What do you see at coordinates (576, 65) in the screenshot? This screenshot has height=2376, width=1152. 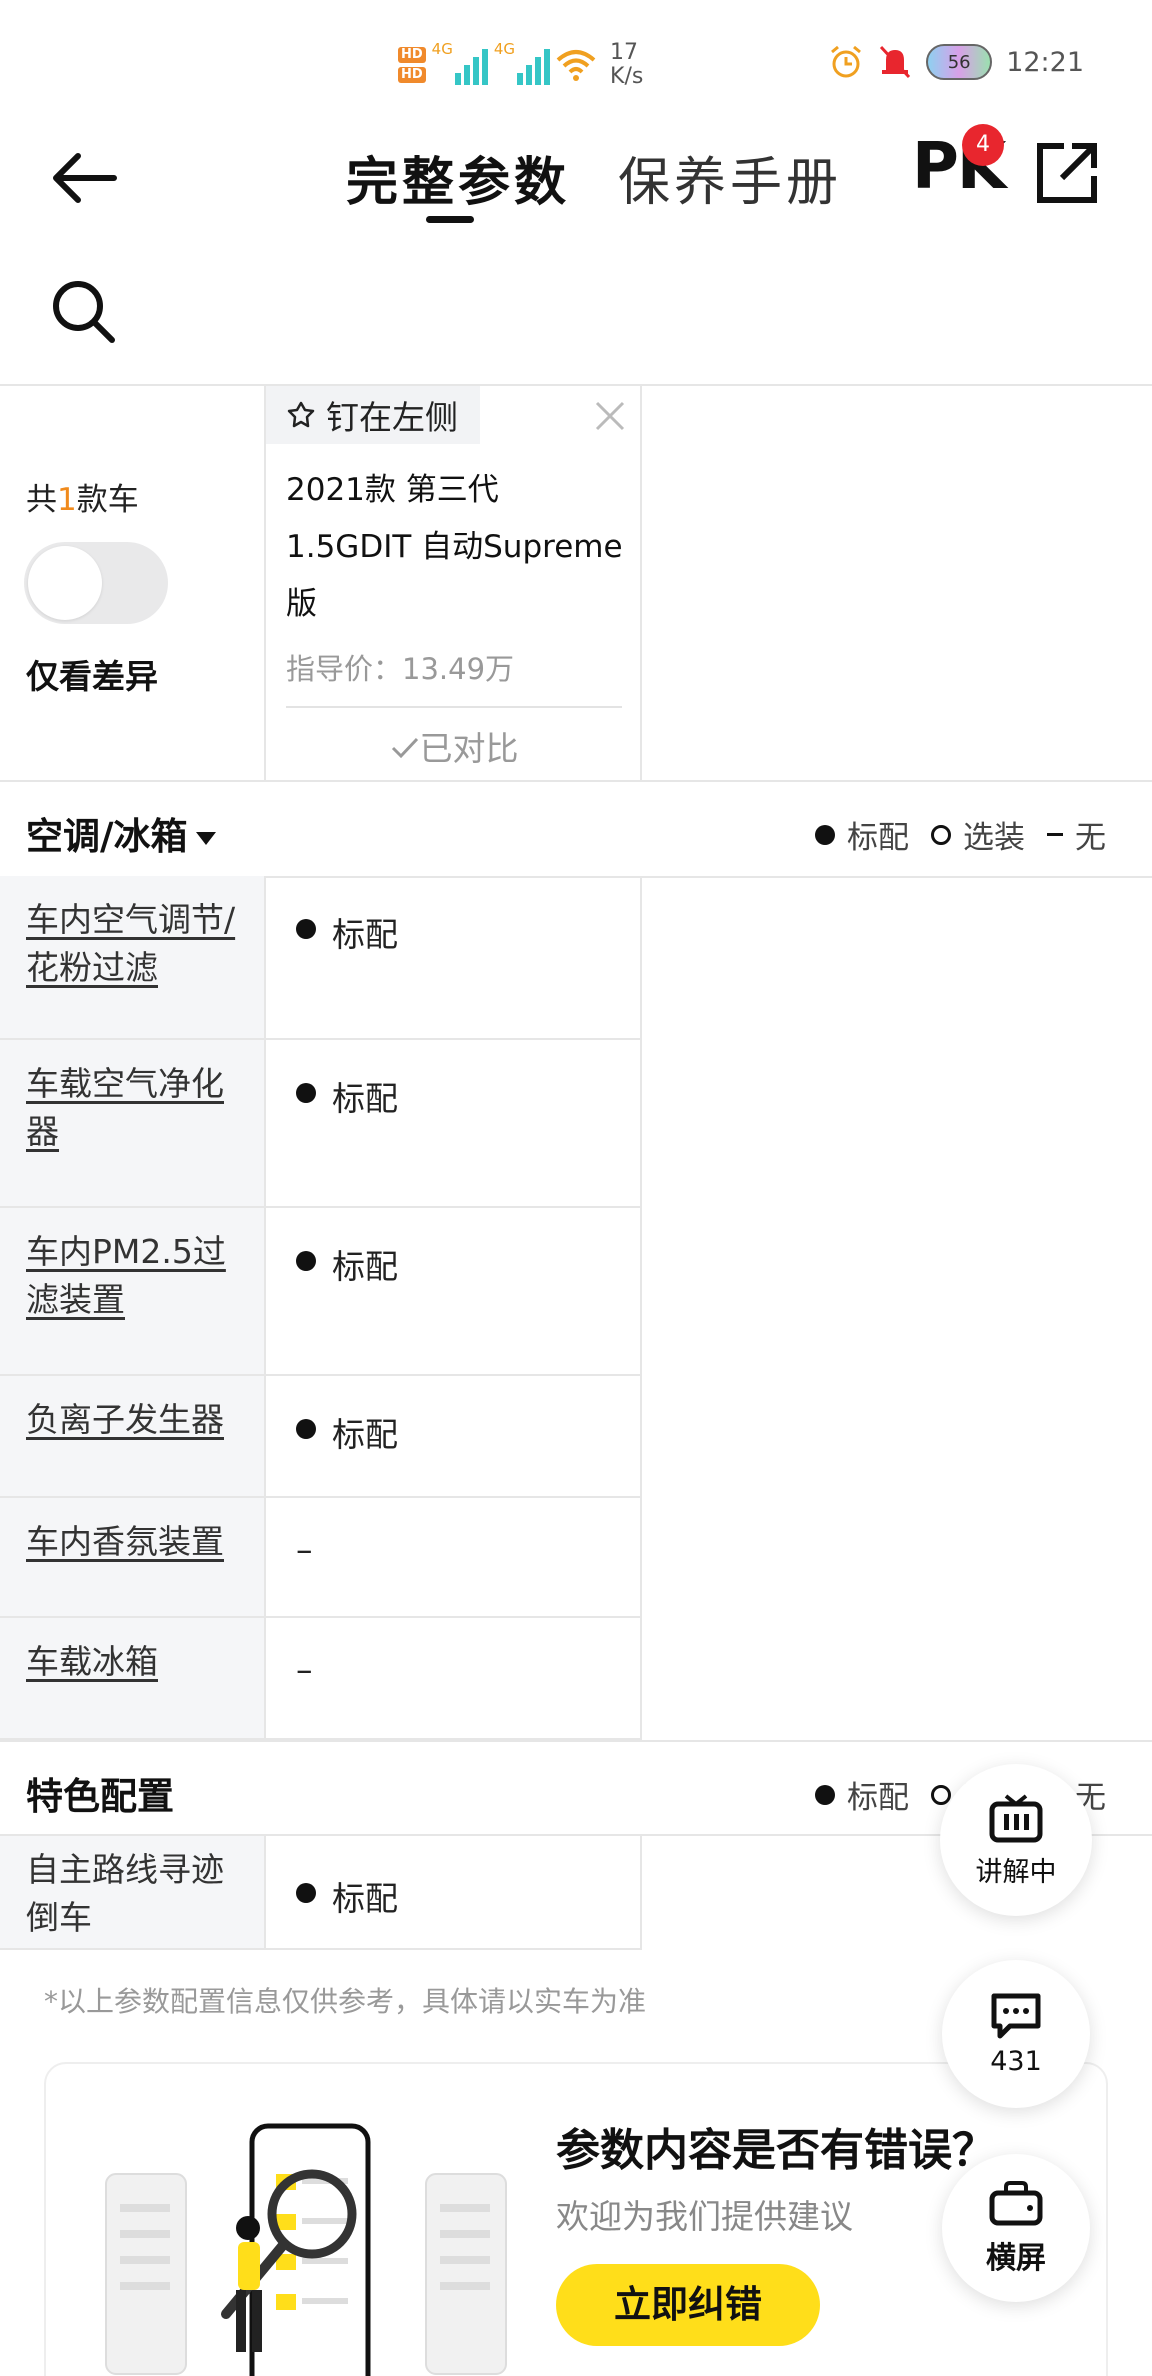 I see `wifi-icon` at bounding box center [576, 65].